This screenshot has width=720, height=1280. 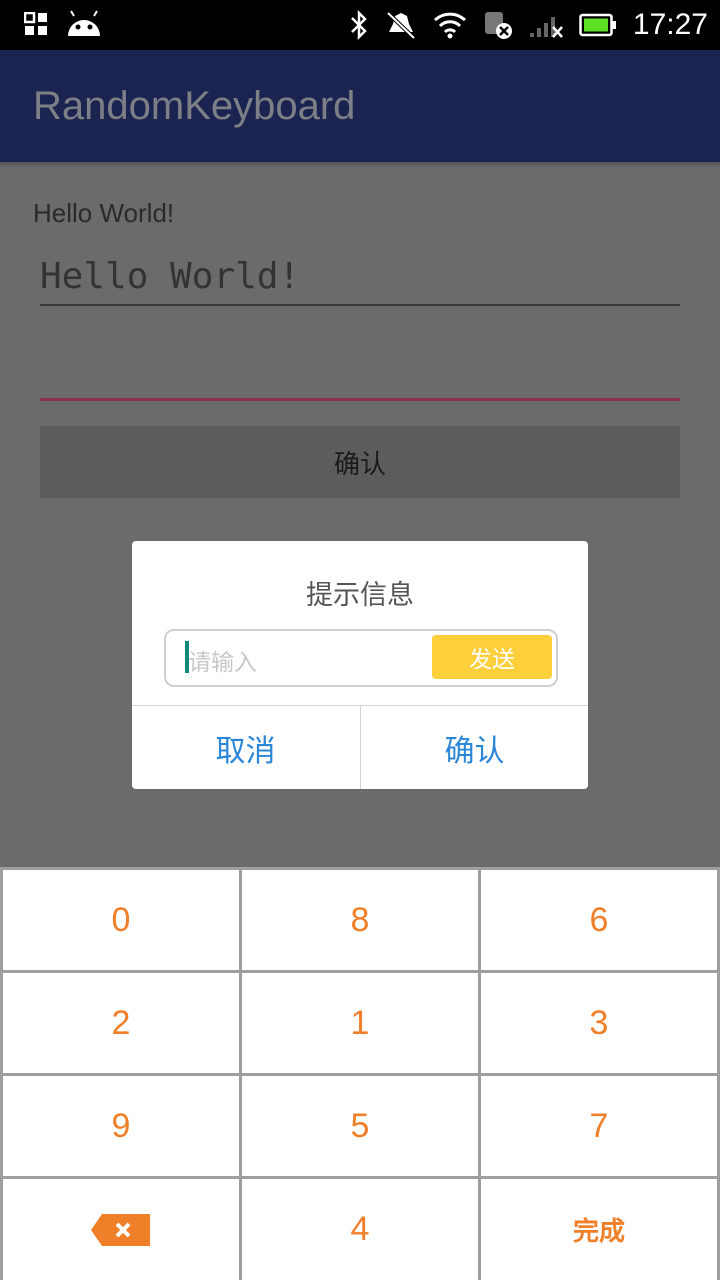 What do you see at coordinates (170, 276) in the screenshot?
I see `text-field-value: Hello World!` at bounding box center [170, 276].